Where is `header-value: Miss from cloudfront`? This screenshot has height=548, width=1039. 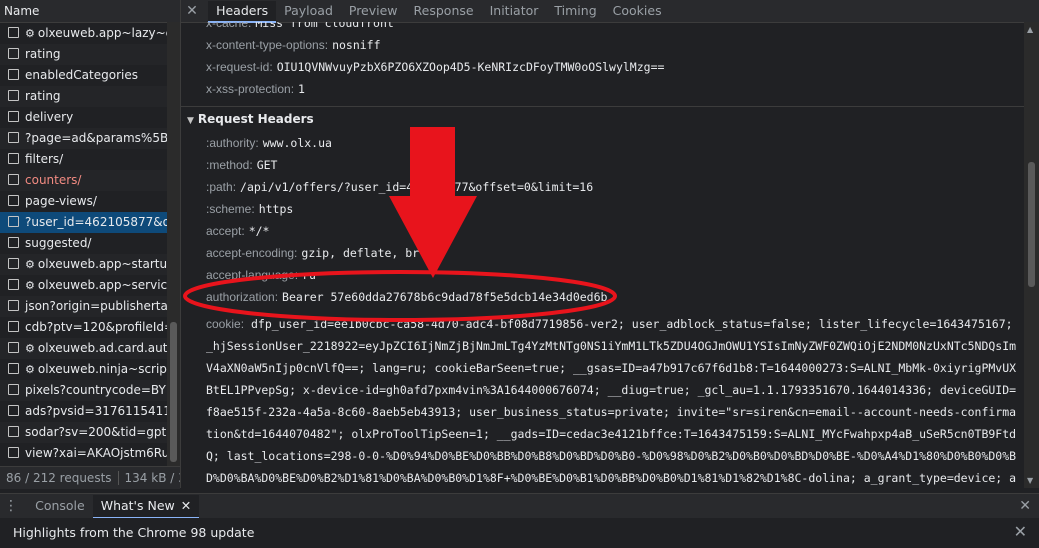
header-value: Miss from cloudfront is located at coordinates (324, 26).